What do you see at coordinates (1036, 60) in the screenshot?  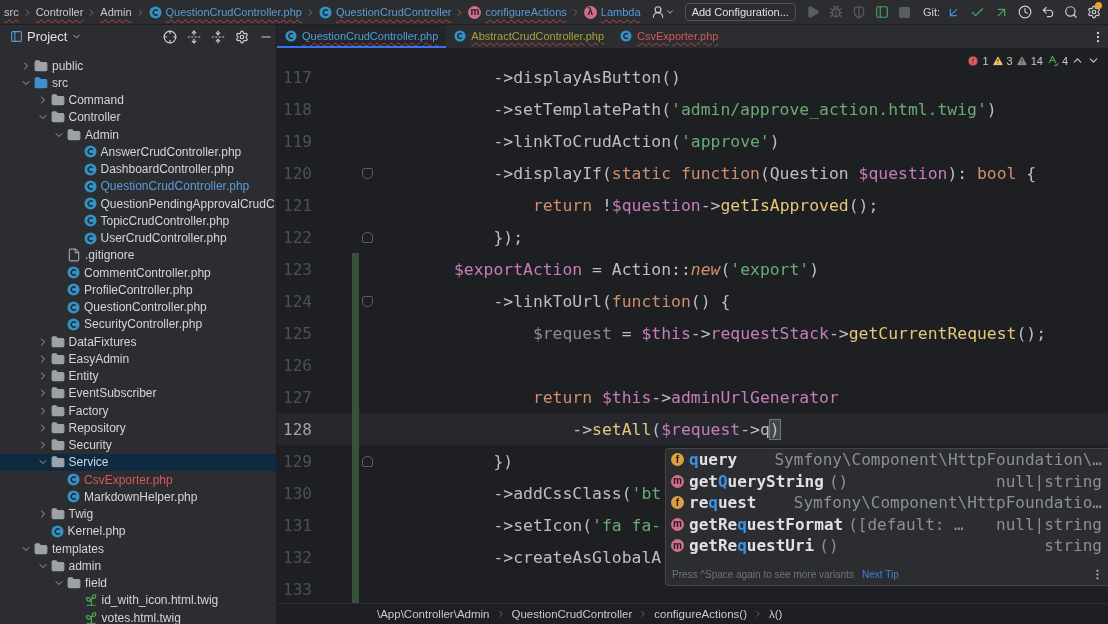 I see `weak-warning-count: 14` at bounding box center [1036, 60].